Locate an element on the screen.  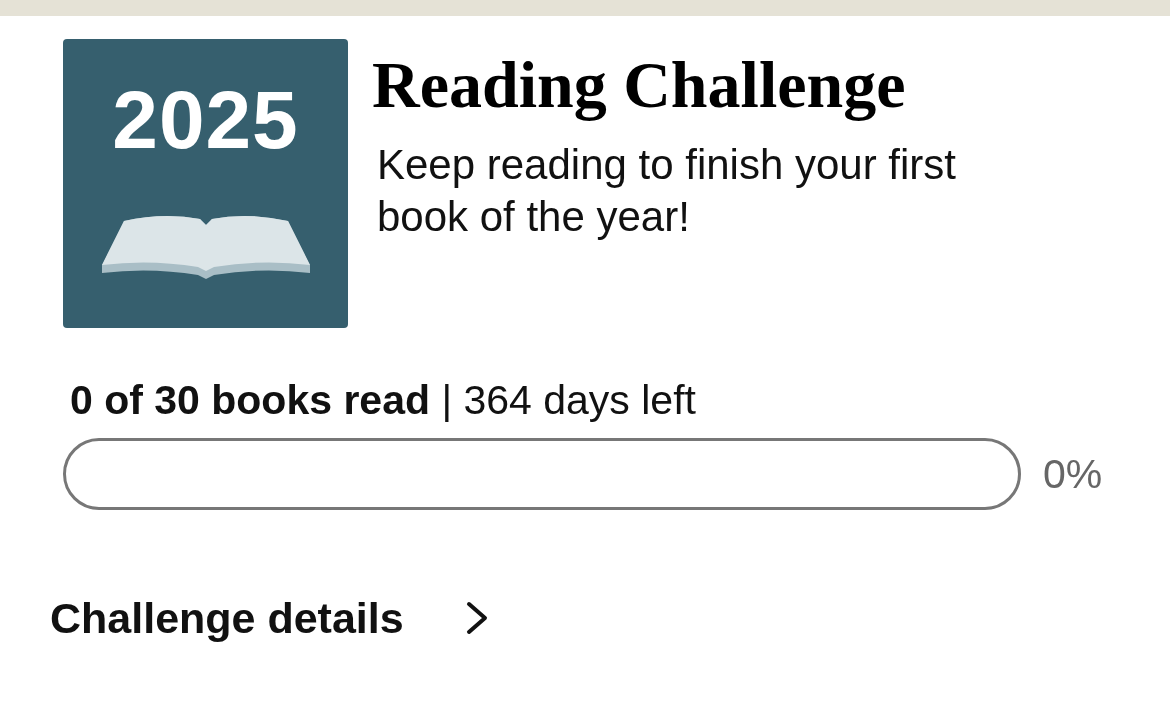
progress-summary: 0 of 30 books read | 364 days left is located at coordinates (383, 400).